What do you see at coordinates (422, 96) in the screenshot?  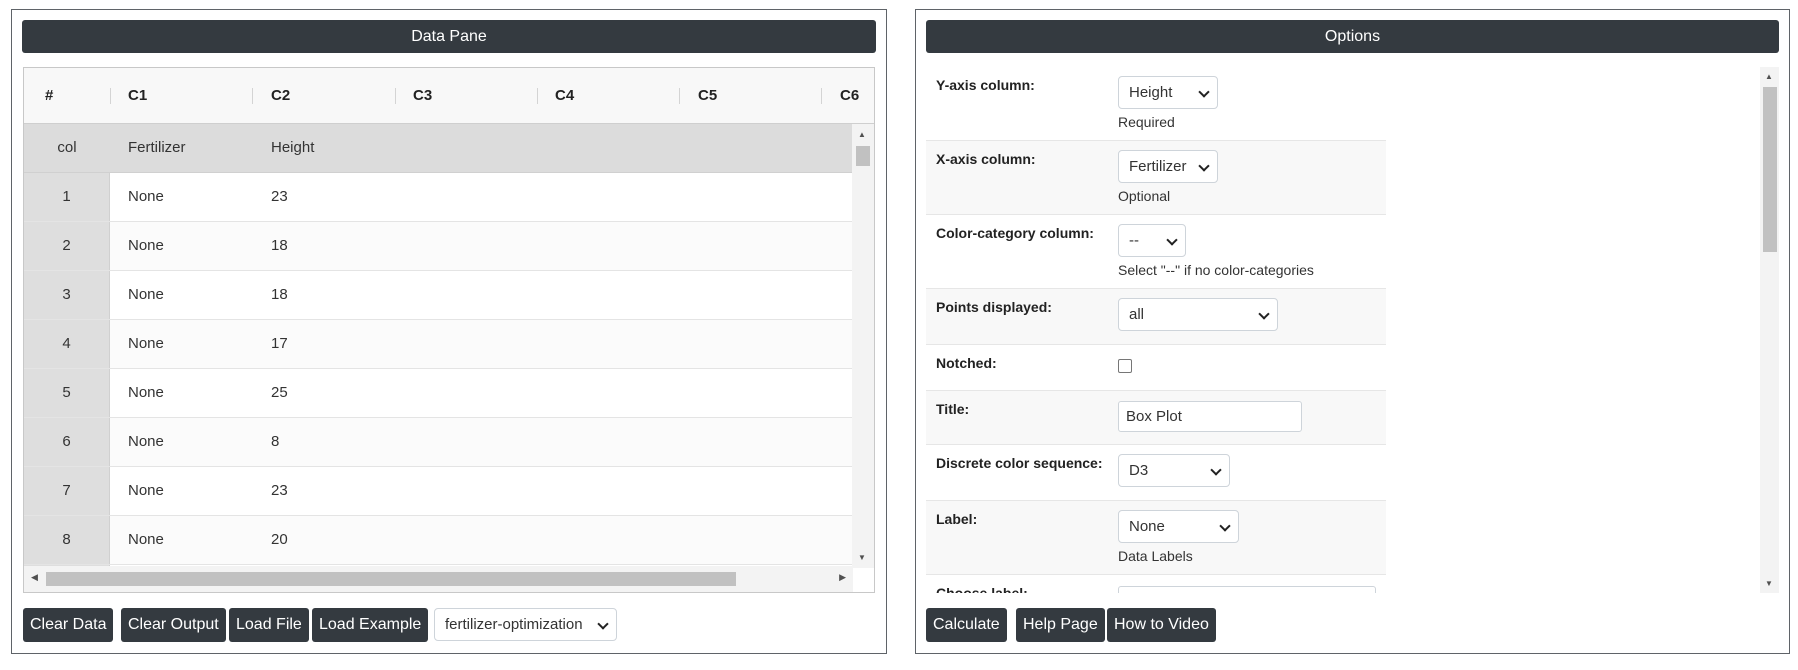 I see `column-header-c3: C3` at bounding box center [422, 96].